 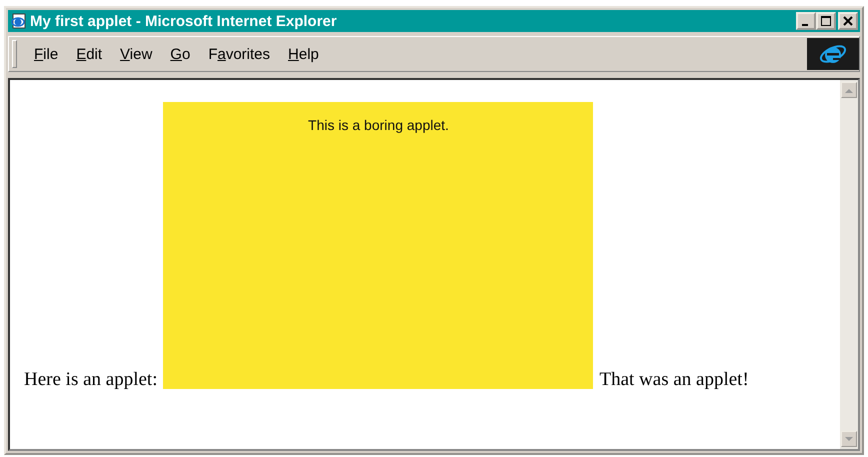 What do you see at coordinates (184, 21) in the screenshot?
I see `window-title: My first applet - Microsoft Internet Explorer` at bounding box center [184, 21].